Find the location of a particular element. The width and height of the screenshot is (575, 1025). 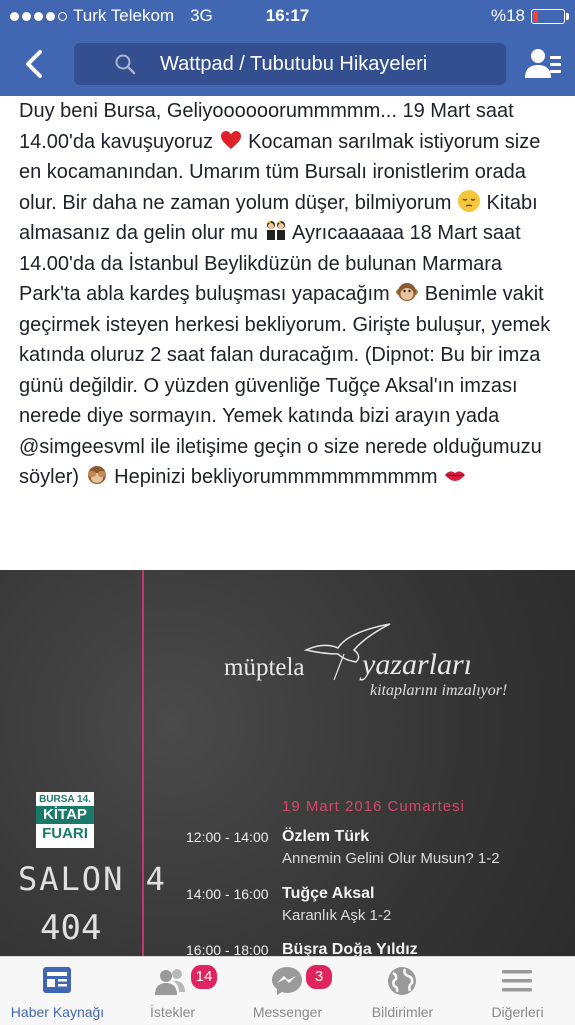

tab-label: Messenger is located at coordinates (287, 1012).